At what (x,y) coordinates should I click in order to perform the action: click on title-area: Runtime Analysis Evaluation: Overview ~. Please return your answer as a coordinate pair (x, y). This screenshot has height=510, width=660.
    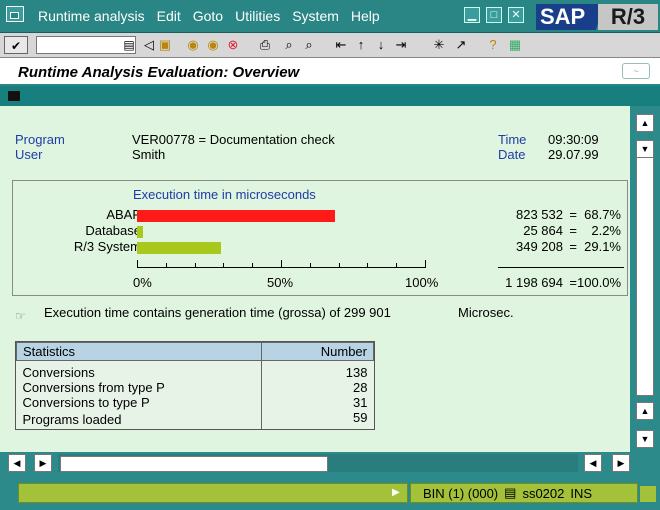
    Looking at the image, I should click on (330, 72).